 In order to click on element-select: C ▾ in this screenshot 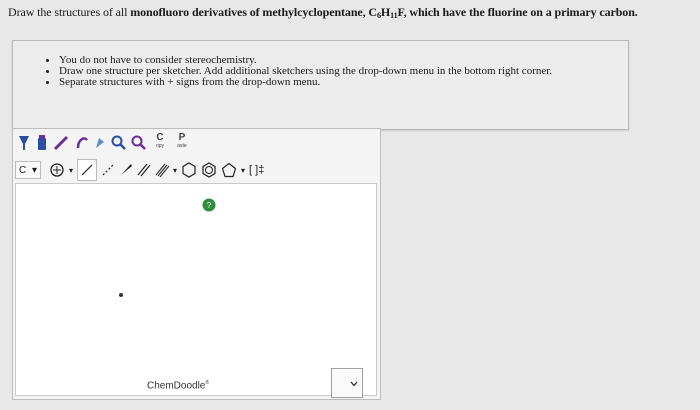, I will do `click(28, 170)`.